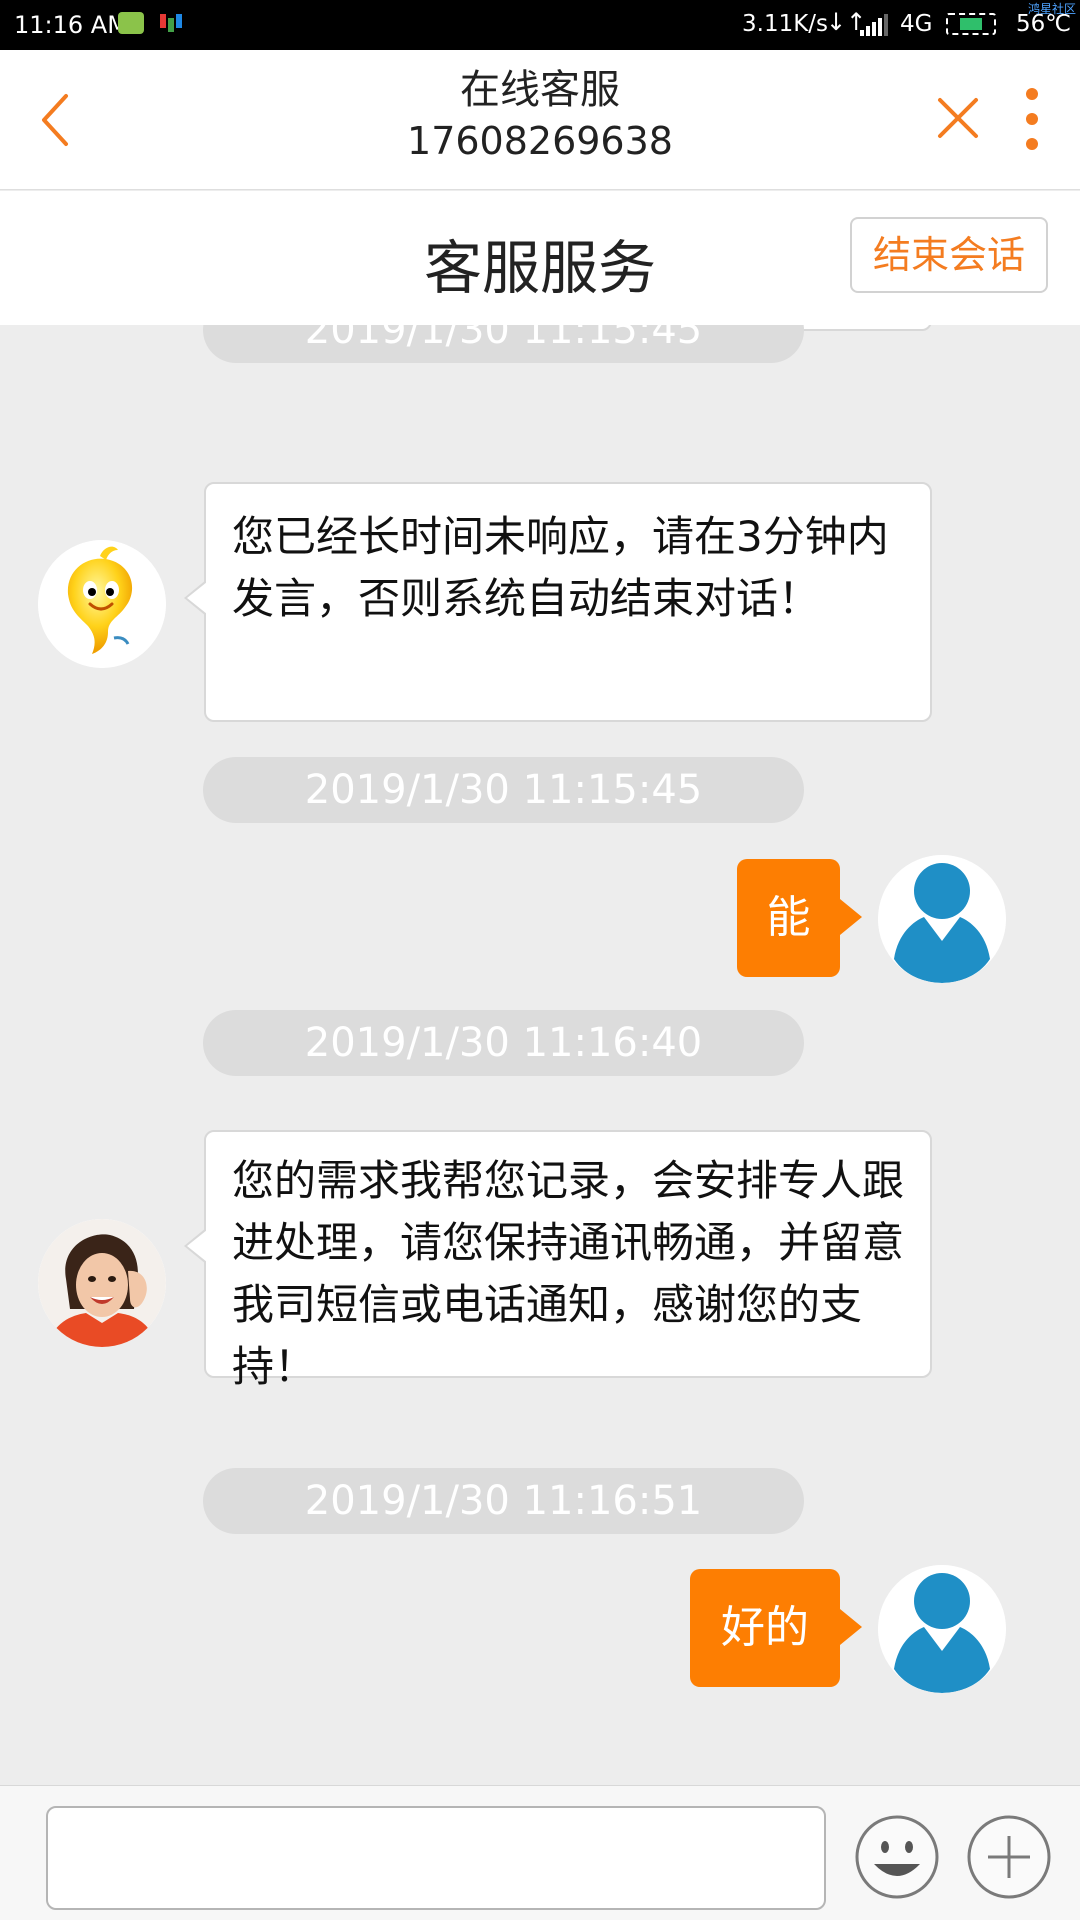 The height and width of the screenshot is (1920, 1080). What do you see at coordinates (540, 25) in the screenshot?
I see `status-bar: 11:16 AM 3.11K/s ↓↑ 4G 56℃ 鸿星社区` at bounding box center [540, 25].